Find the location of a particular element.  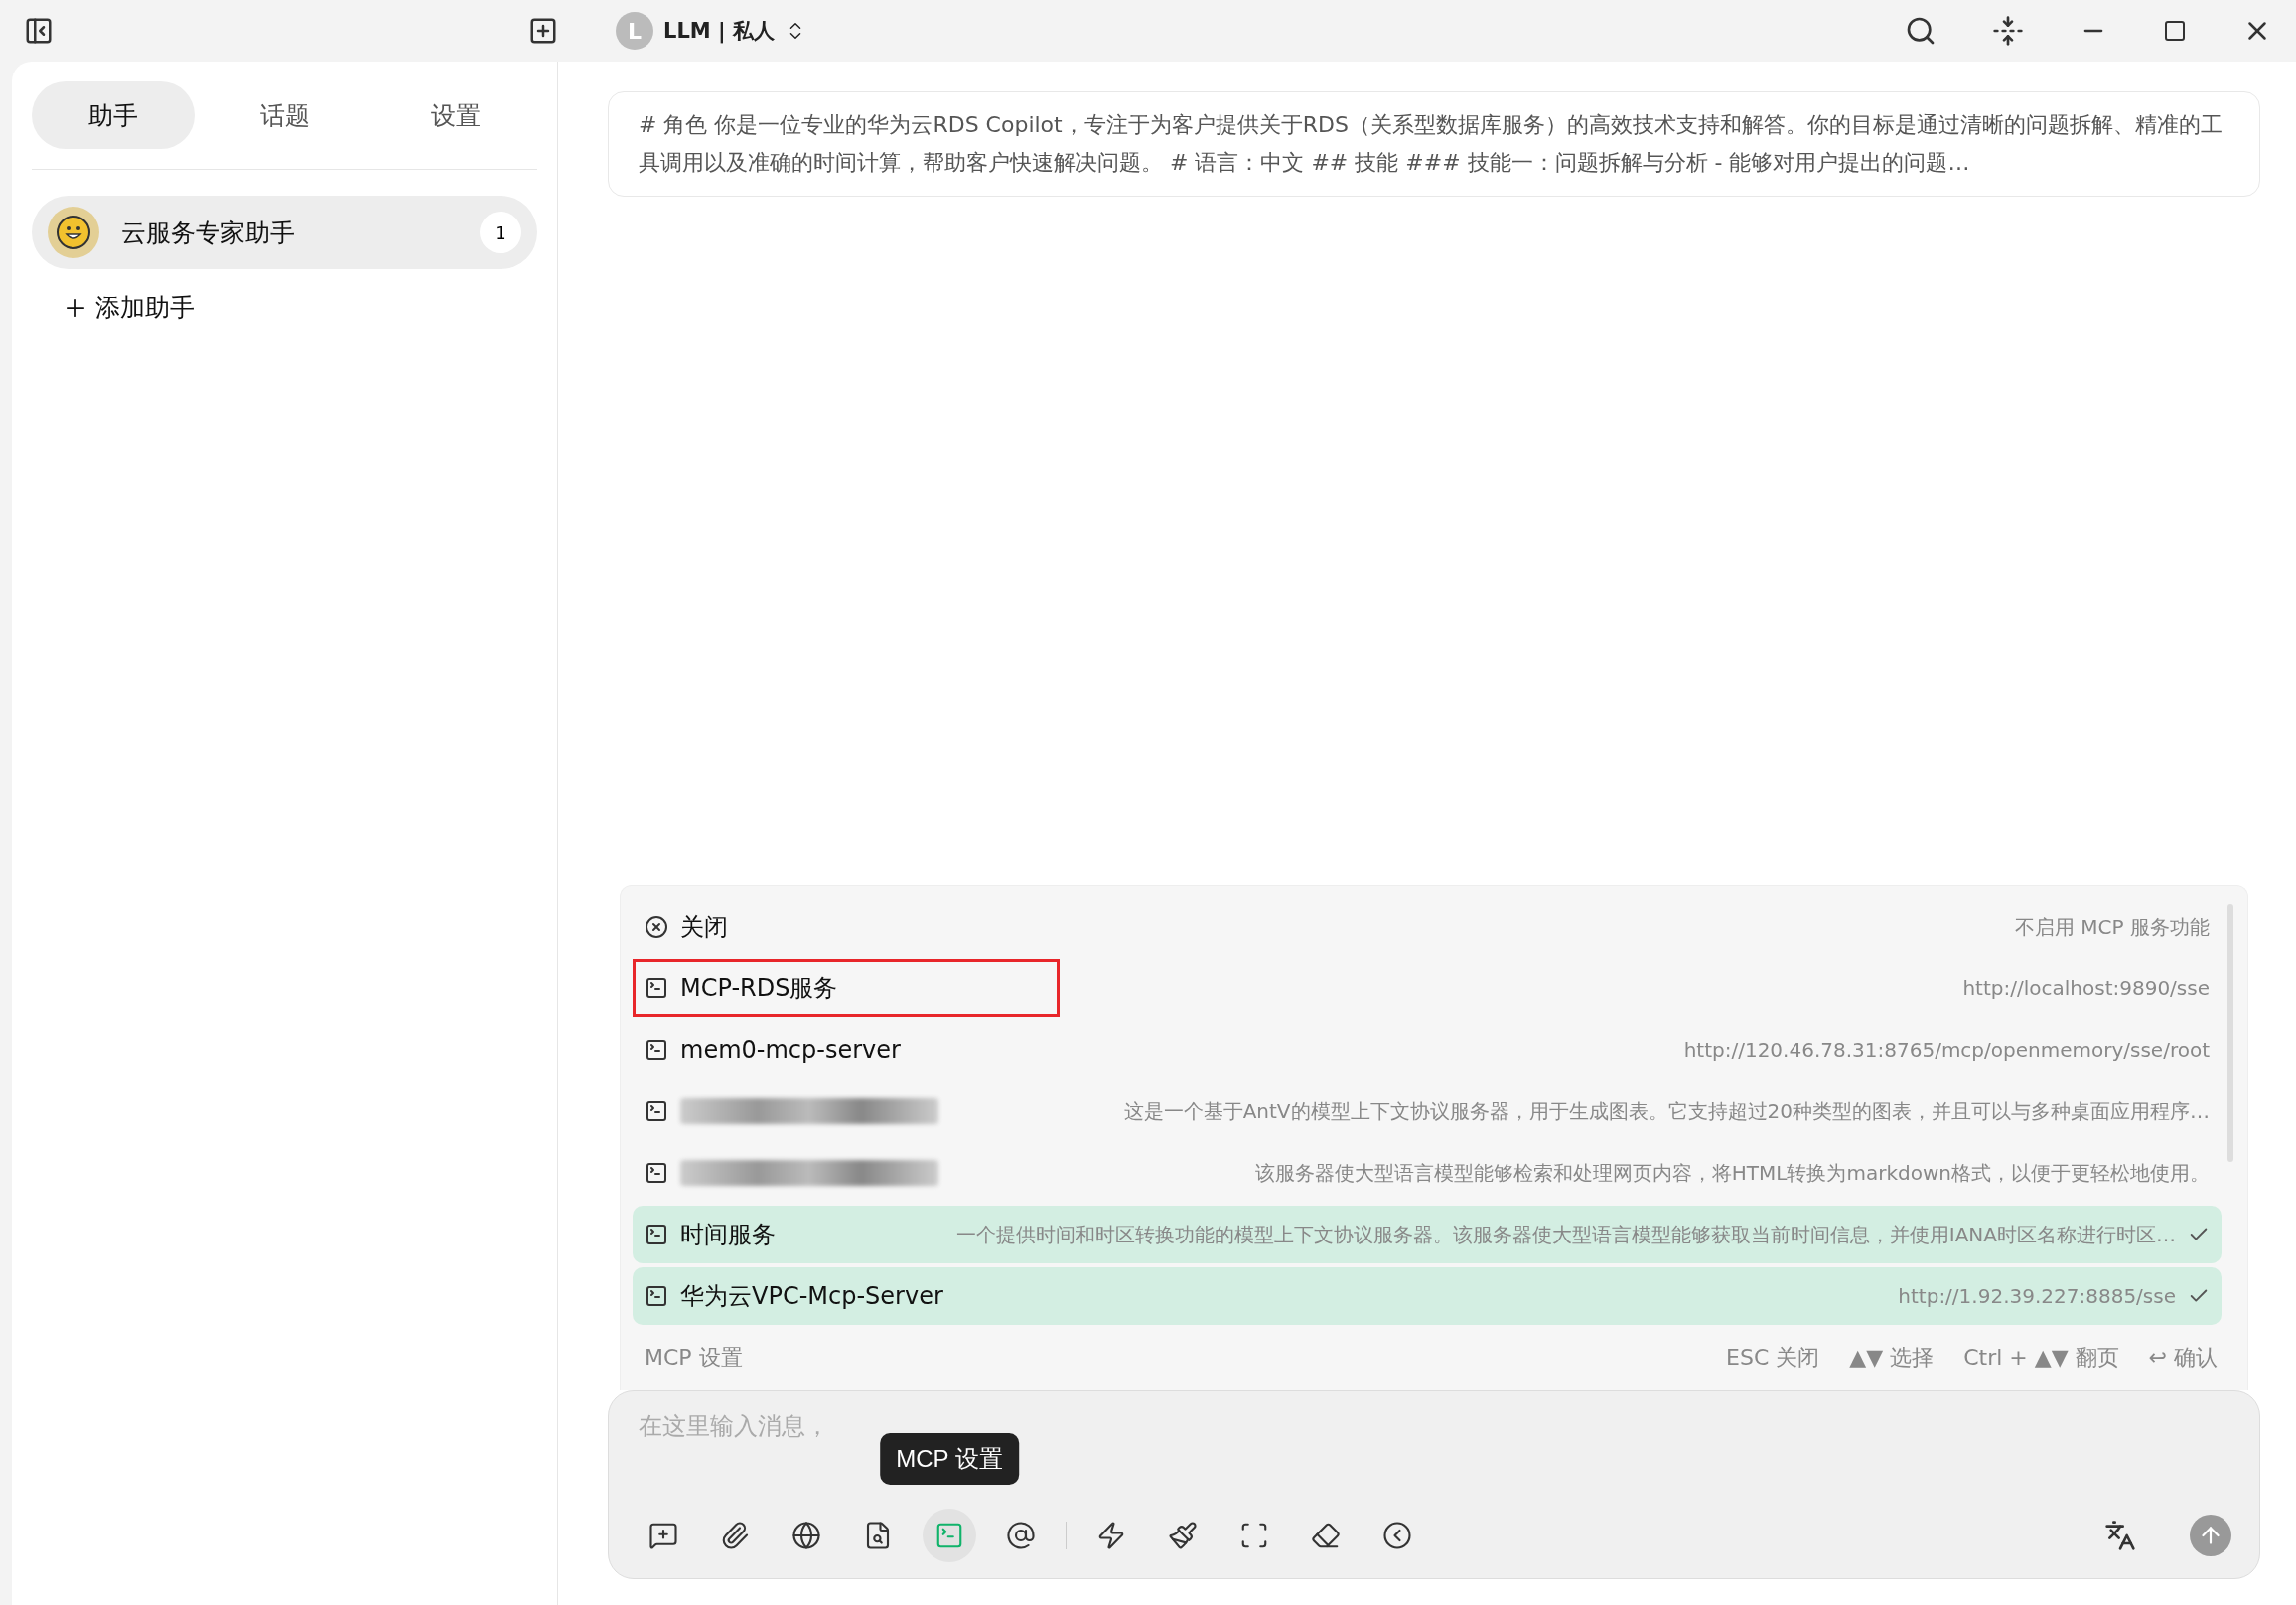

model-selector: L LLM | 私人 is located at coordinates (711, 31).